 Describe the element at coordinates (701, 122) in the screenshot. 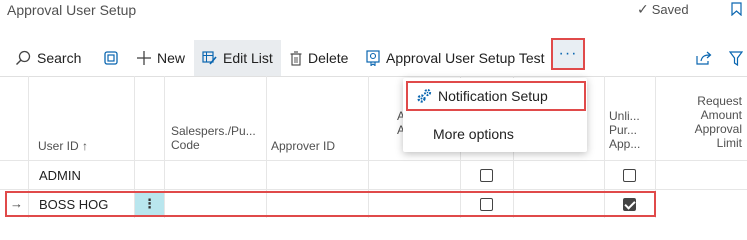

I see `column-header-request-amount-approval-limit: Request Amount Approval Limit` at that location.